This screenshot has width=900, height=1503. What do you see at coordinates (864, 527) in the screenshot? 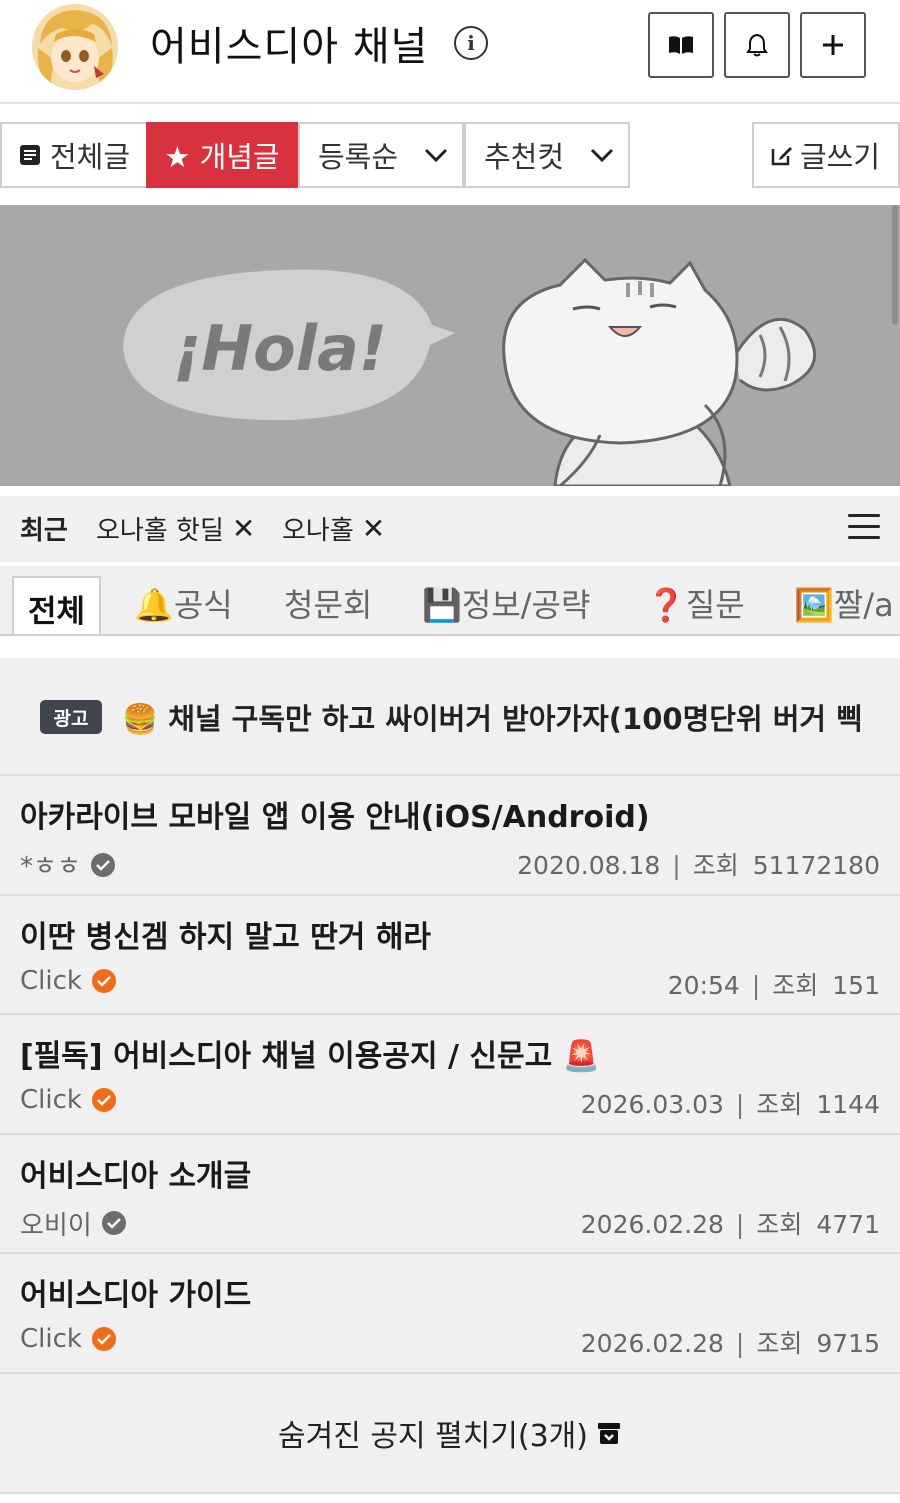
I see `menu-icon` at bounding box center [864, 527].